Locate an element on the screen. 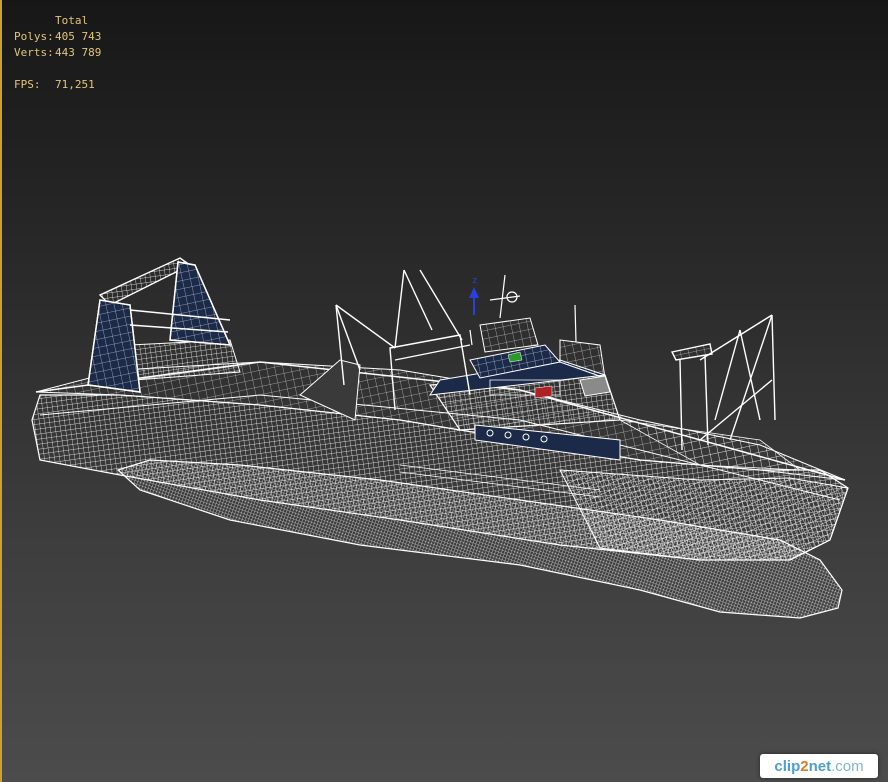  watermark-part3: net is located at coordinates (820, 766).